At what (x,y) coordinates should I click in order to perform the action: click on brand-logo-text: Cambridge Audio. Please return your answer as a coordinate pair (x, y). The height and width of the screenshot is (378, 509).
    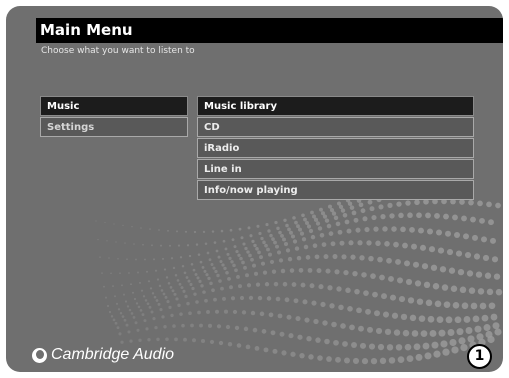
    Looking at the image, I should click on (113, 354).